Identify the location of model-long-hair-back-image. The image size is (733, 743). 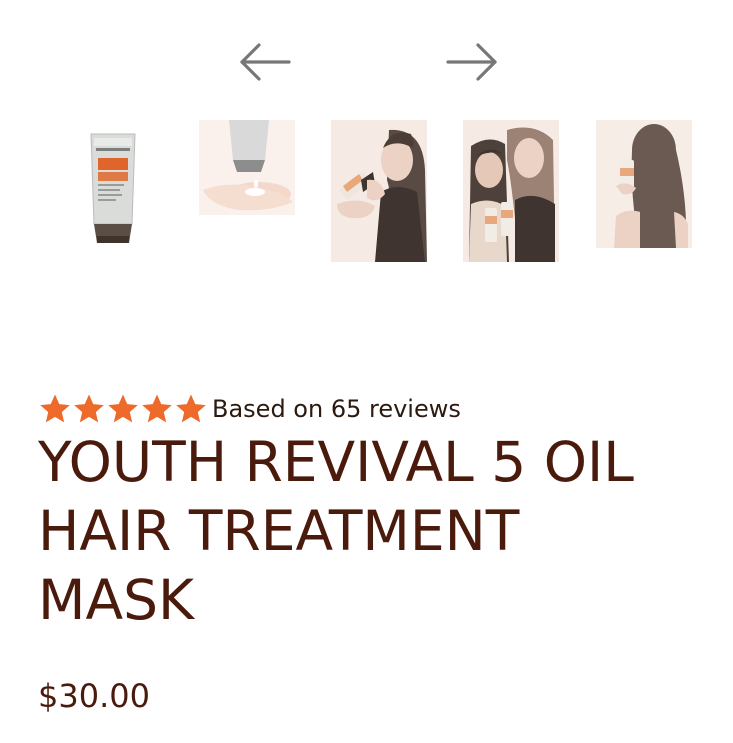
(644, 184).